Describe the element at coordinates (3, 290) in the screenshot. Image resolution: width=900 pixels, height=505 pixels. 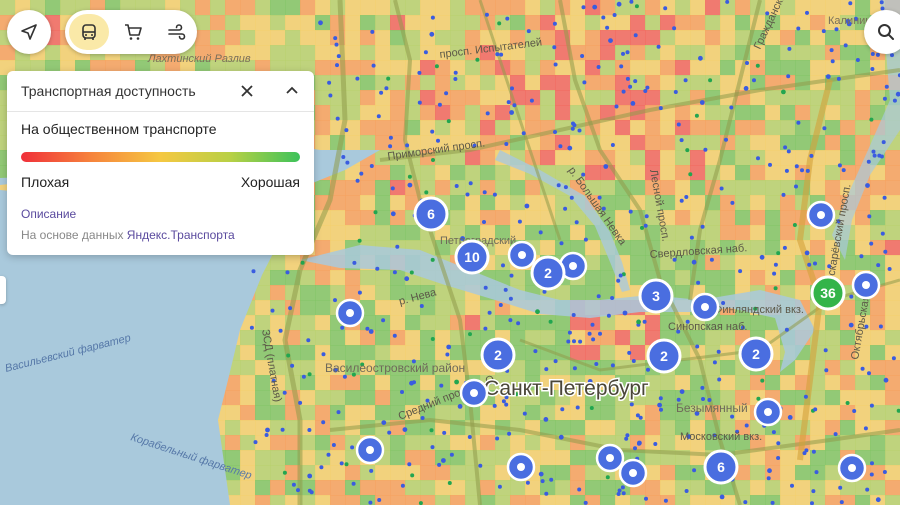
I see `side-panel-tab` at that location.